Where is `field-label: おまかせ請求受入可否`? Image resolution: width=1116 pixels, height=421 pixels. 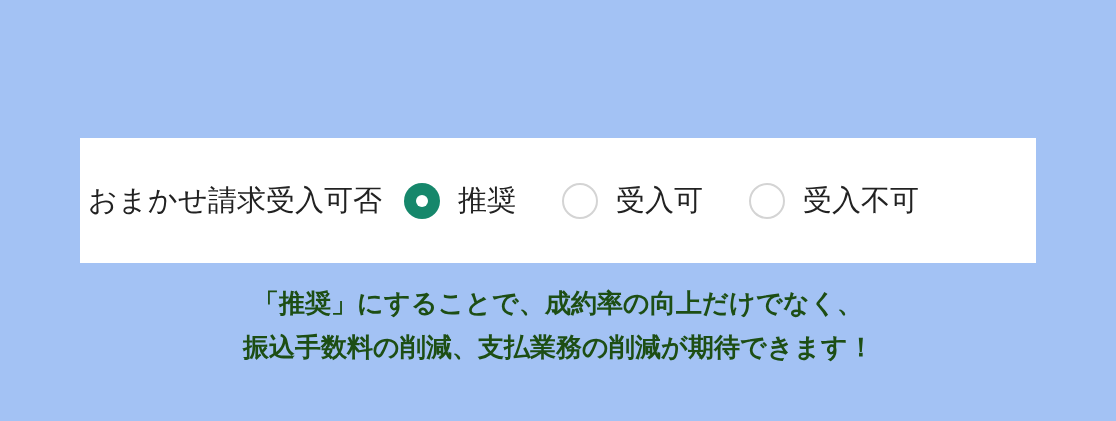 field-label: おまかせ請求受入可否 is located at coordinates (235, 200).